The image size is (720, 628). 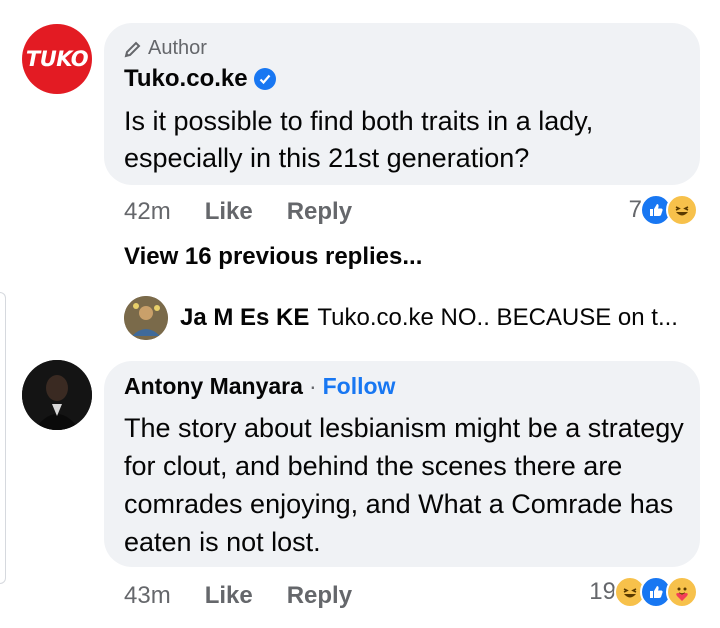 What do you see at coordinates (57, 395) in the screenshot?
I see `antony-avatar` at bounding box center [57, 395].